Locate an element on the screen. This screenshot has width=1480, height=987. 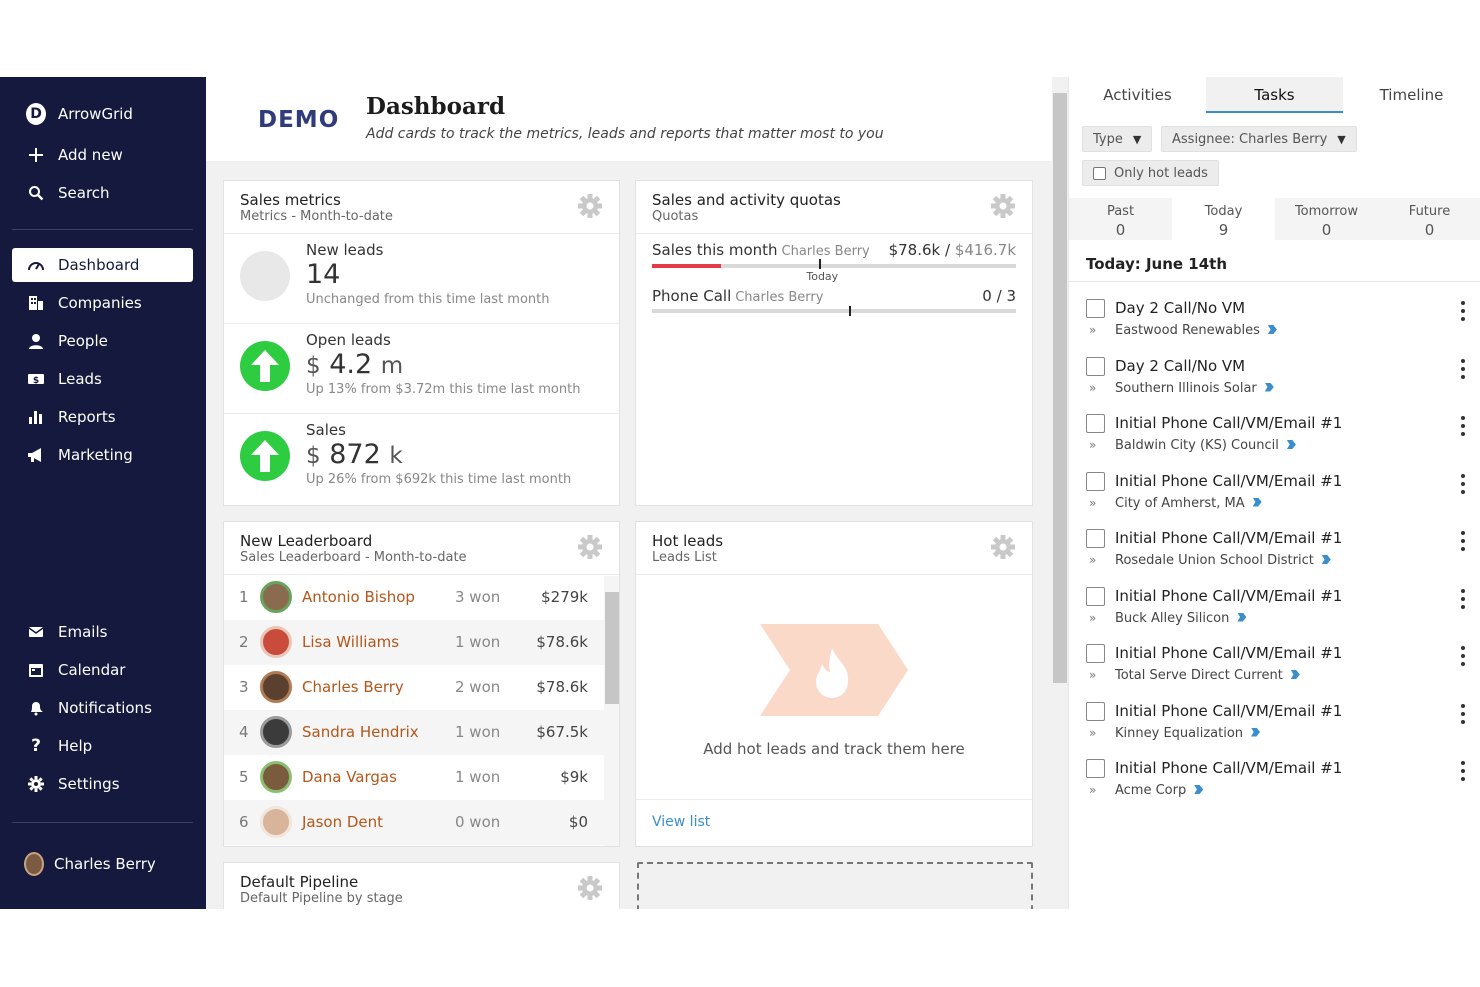
period-tomorrow: Tomorrow 0 is located at coordinates (1326, 219).